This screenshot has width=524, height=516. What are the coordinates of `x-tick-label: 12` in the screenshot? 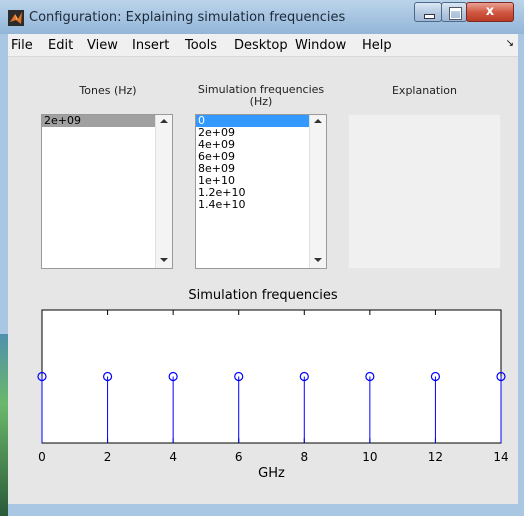 It's located at (435, 457).